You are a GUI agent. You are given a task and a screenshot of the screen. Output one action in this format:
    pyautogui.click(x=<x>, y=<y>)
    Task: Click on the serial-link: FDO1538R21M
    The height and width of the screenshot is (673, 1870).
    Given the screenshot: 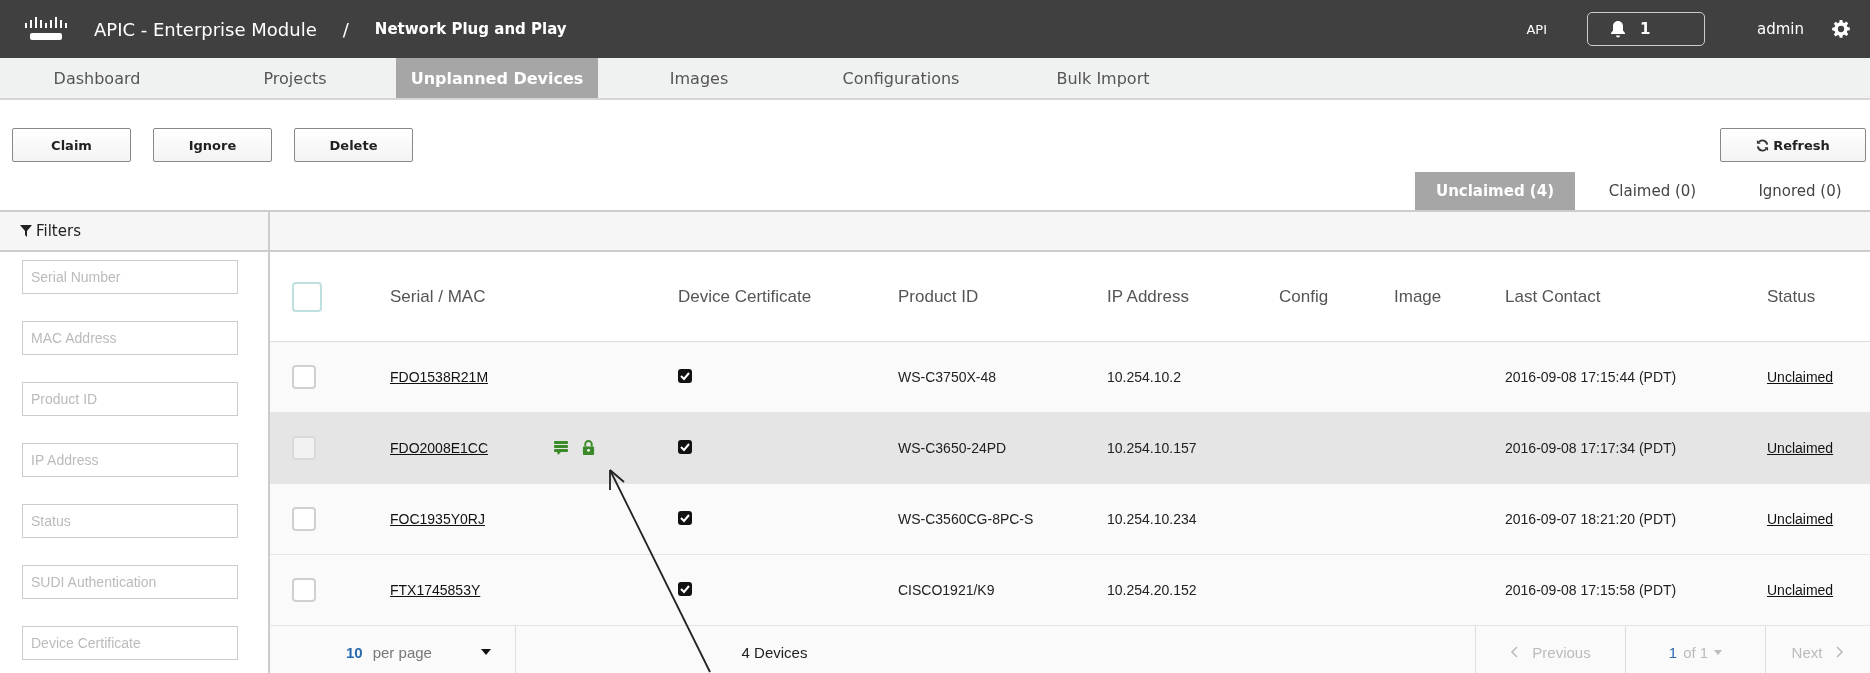 What is the action you would take?
    pyautogui.click(x=439, y=377)
    